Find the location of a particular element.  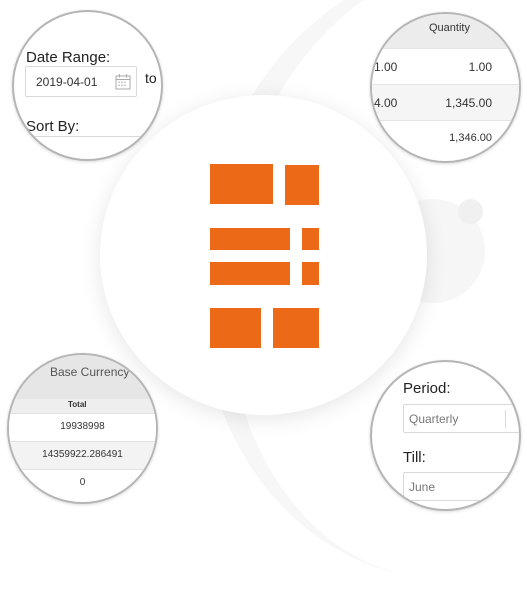

table-row: 4.00 1,345.00 is located at coordinates (445, 102).